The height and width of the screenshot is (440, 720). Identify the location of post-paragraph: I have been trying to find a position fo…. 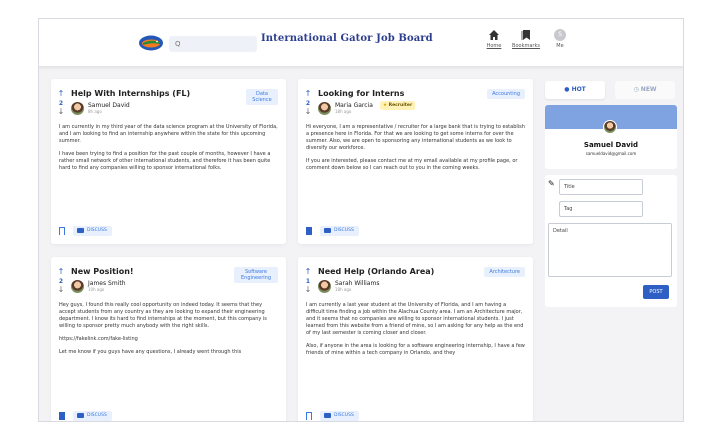
(165, 161).